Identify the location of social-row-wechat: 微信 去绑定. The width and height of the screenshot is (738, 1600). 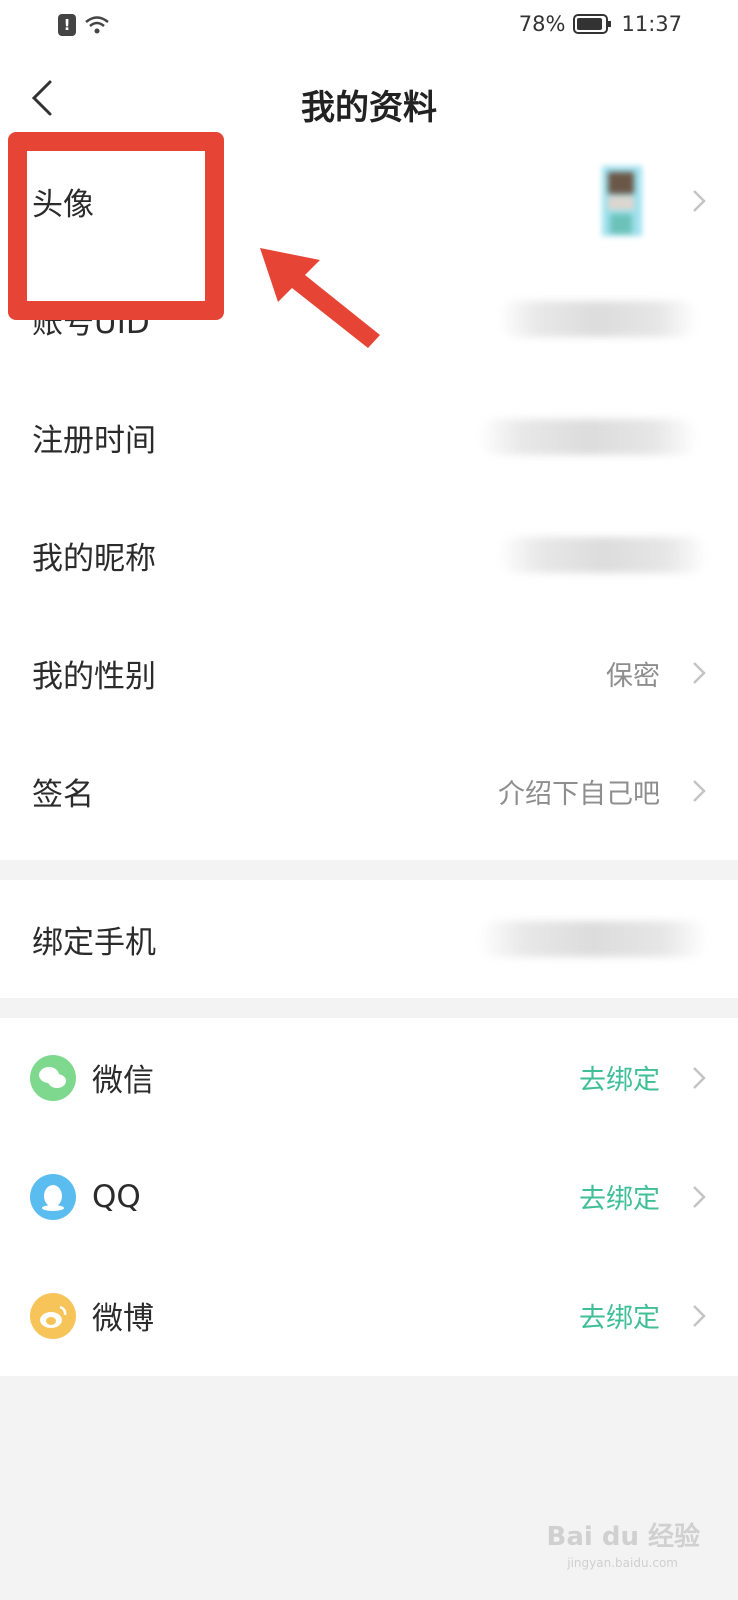
(369, 1077).